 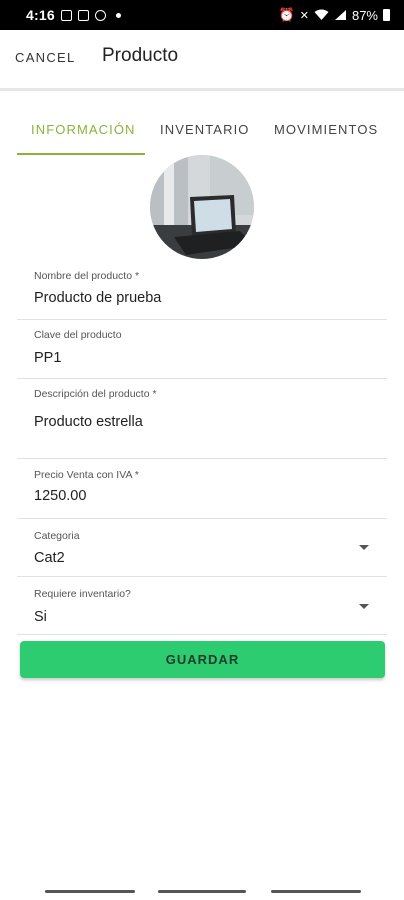 What do you see at coordinates (316, 891) in the screenshot?
I see `back-button` at bounding box center [316, 891].